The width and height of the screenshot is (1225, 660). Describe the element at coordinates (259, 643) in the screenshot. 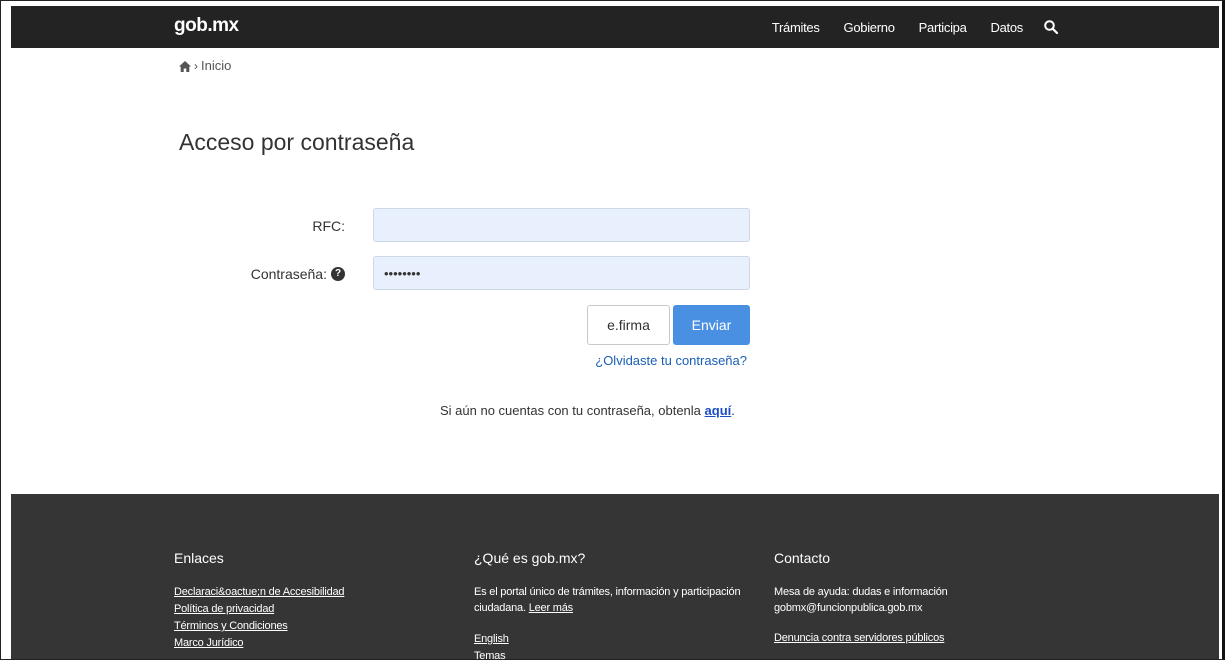

I see `footer-link-marco-juridico: Marco Jurídico` at that location.